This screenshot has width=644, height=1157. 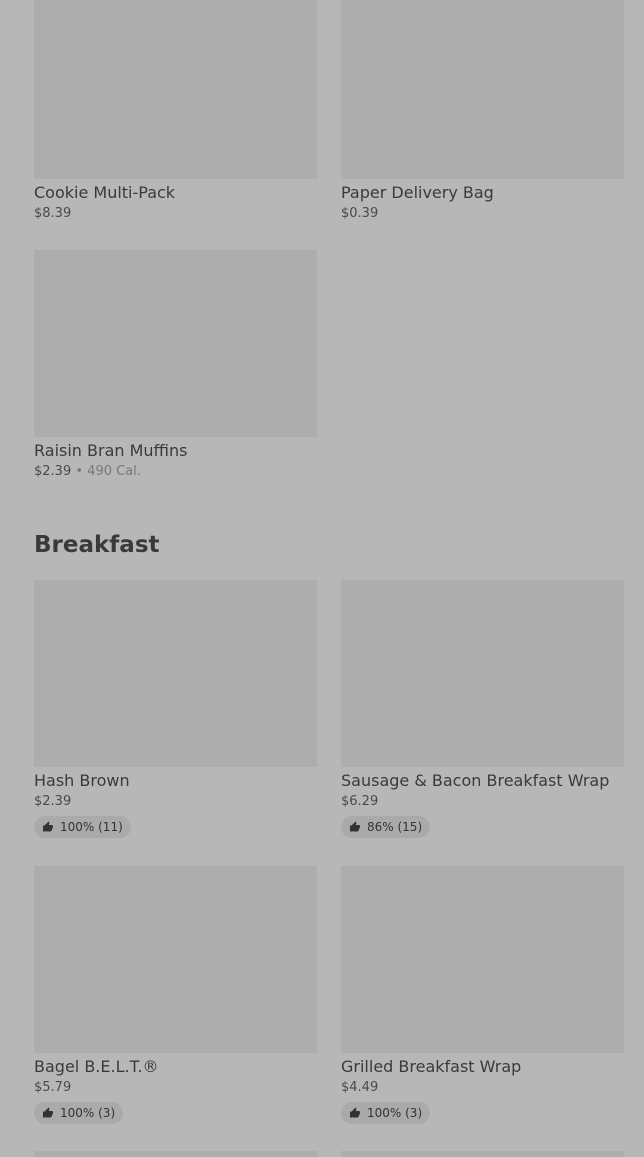 I want to click on item-name: Bagel B.E.L.T.®, so click(x=96, y=1066).